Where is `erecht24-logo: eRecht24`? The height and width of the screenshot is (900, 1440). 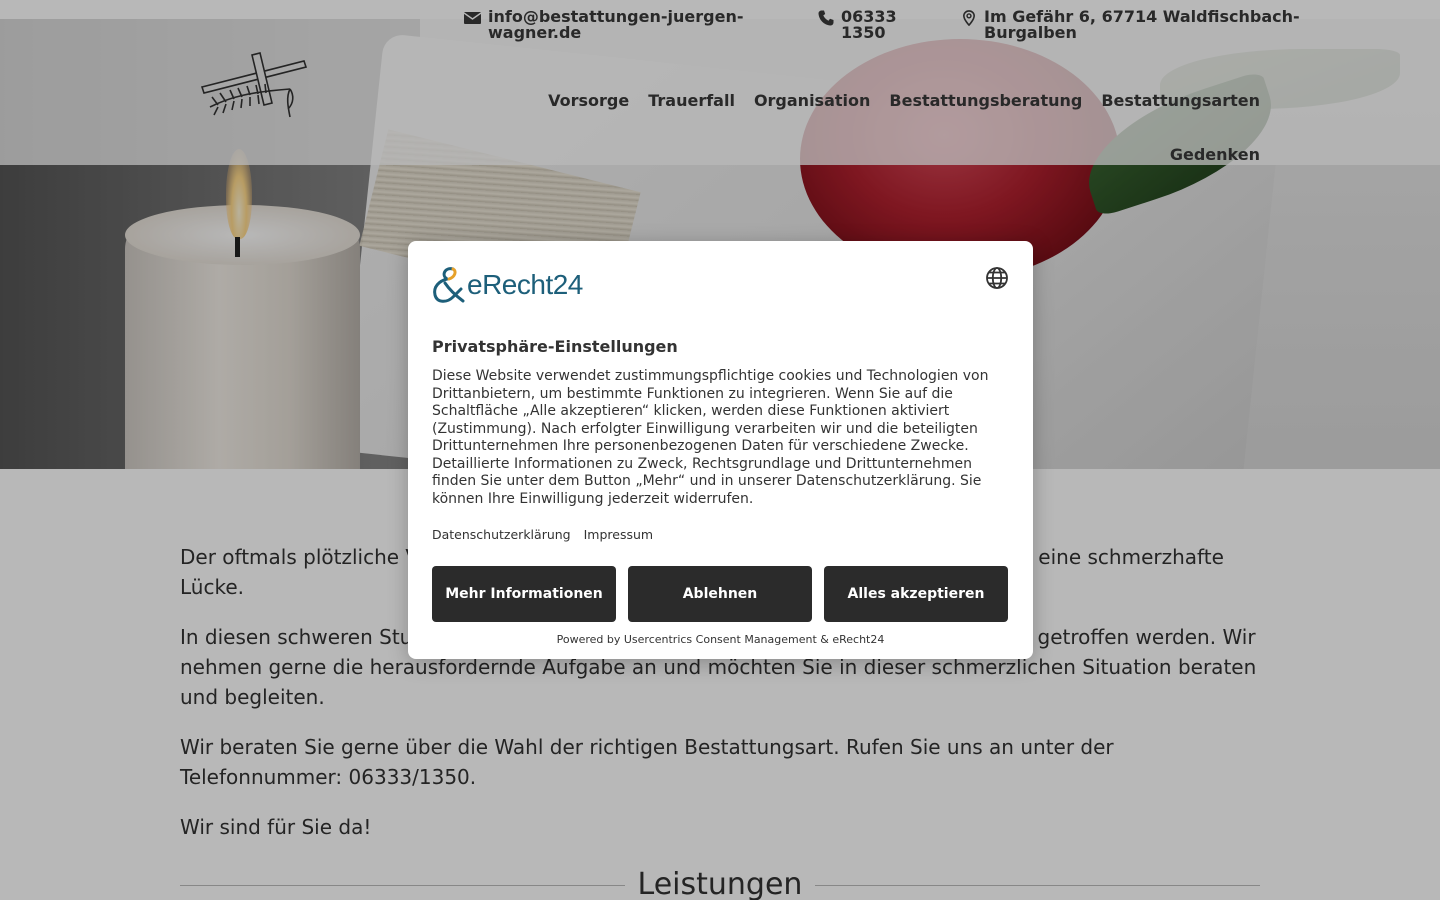 erecht24-logo: eRecht24 is located at coordinates (507, 285).